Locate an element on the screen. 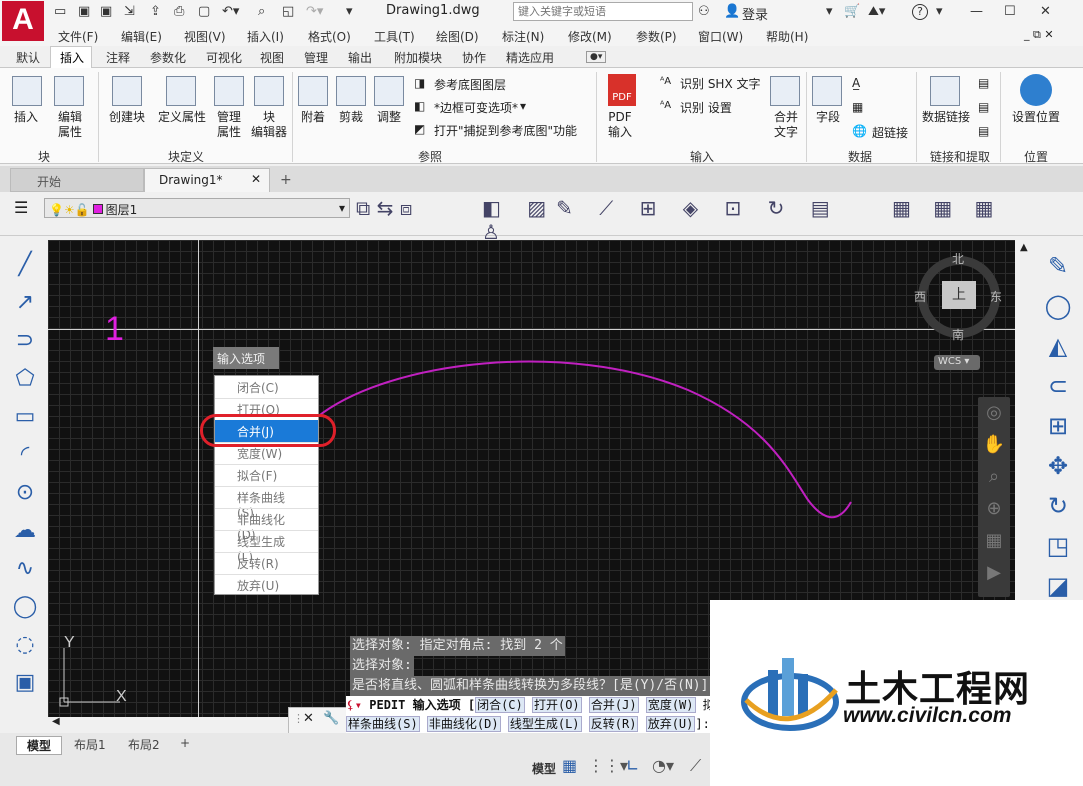 The width and height of the screenshot is (1083, 786). ribbon-toggle-icon: ●▾ is located at coordinates (596, 57).